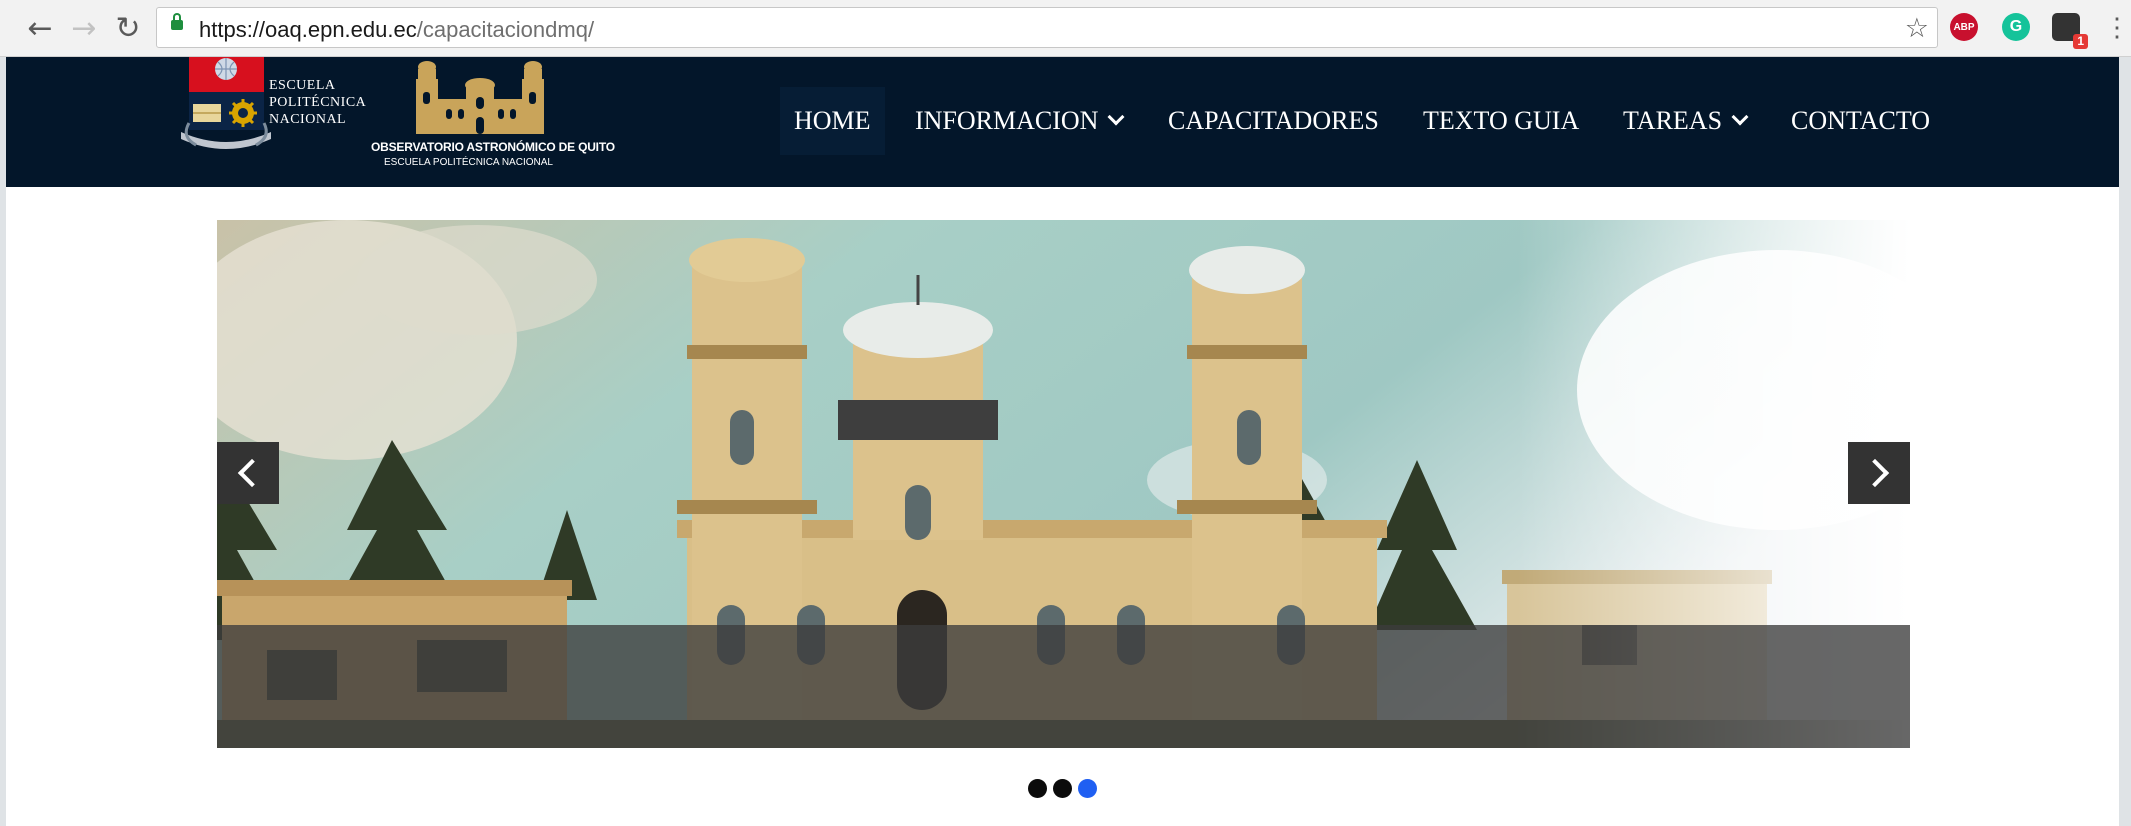 The width and height of the screenshot is (2131, 826). I want to click on lock-icon, so click(177, 21).